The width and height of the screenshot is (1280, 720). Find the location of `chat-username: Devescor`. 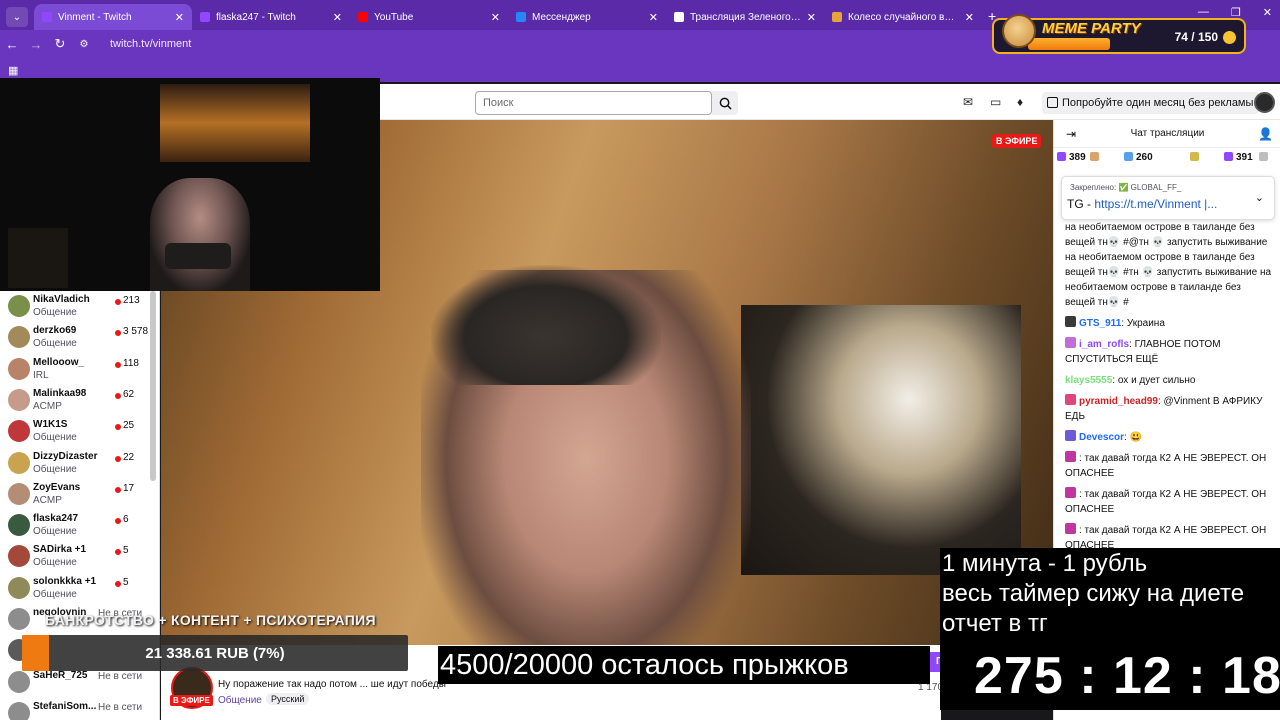

chat-username: Devescor is located at coordinates (1101, 437).